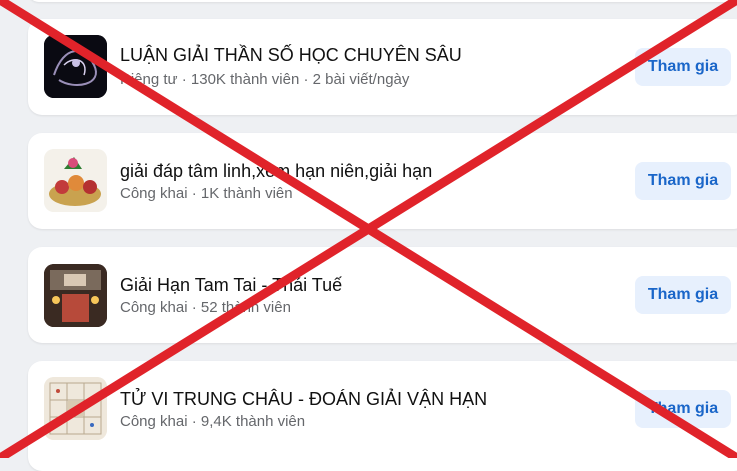  I want to click on group-meta: Công khai · 9,4K thành viên, so click(213, 421).